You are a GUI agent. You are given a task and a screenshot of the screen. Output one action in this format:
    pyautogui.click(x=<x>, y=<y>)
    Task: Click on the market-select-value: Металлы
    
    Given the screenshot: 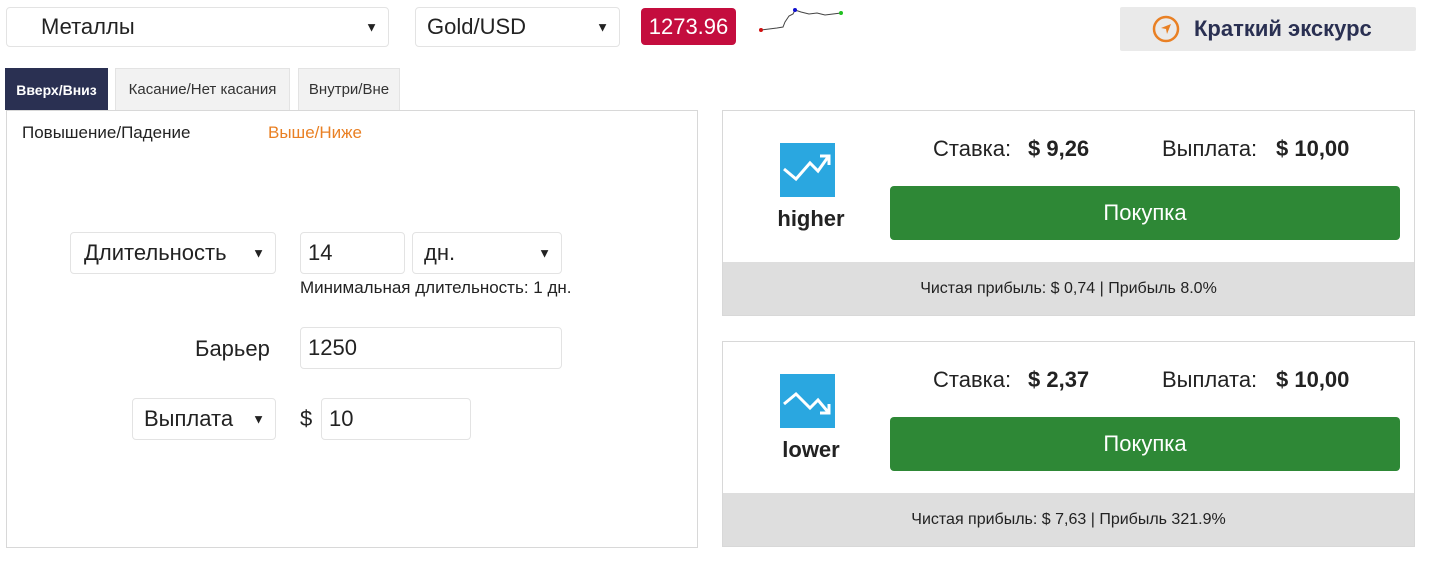 What is the action you would take?
    pyautogui.click(x=88, y=26)
    